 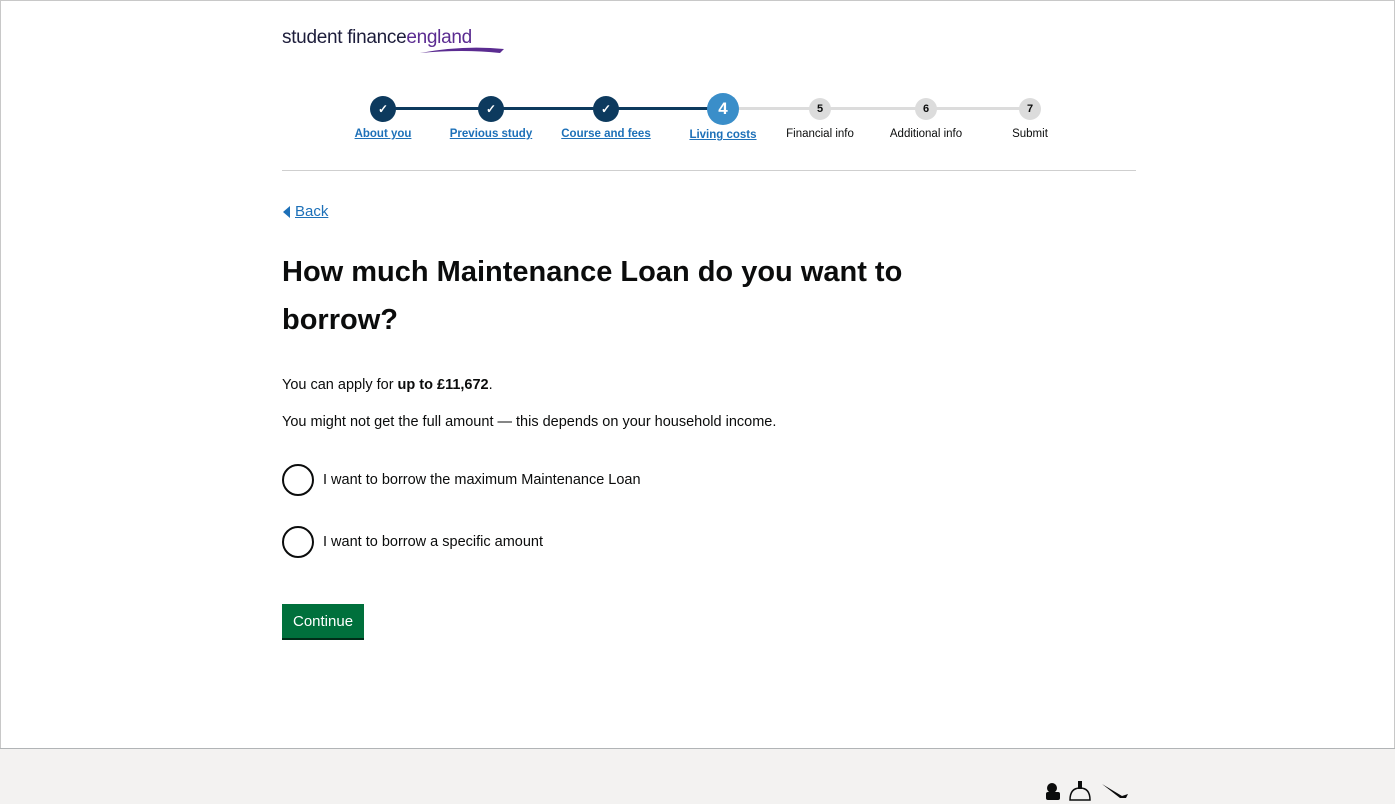 I want to click on step-about-you: ✓ About you, so click(x=383, y=116).